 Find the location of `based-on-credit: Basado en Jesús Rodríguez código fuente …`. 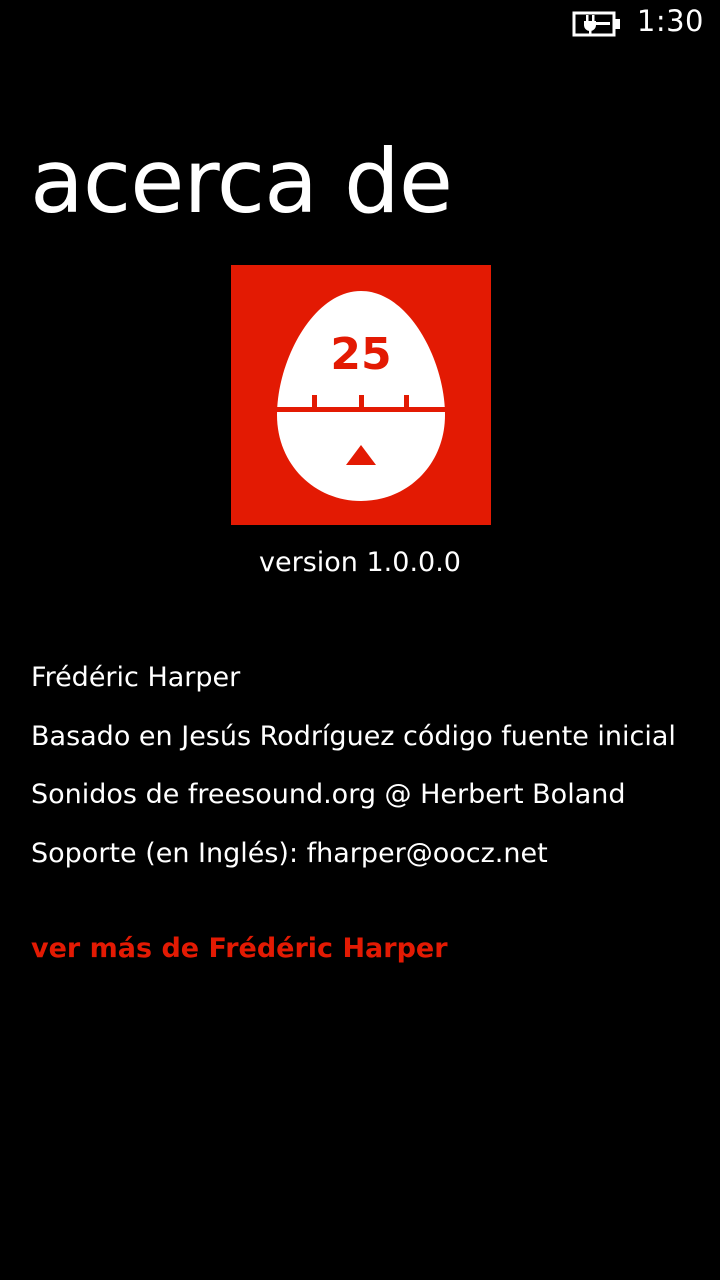

based-on-credit: Basado en Jesús Rodríguez código fuente … is located at coordinates (353, 736).